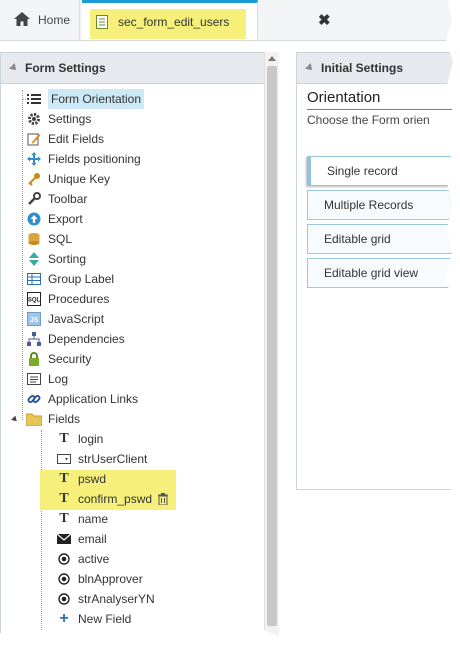 The image size is (460, 647). What do you see at coordinates (64, 459) in the screenshot?
I see `select-icon` at bounding box center [64, 459].